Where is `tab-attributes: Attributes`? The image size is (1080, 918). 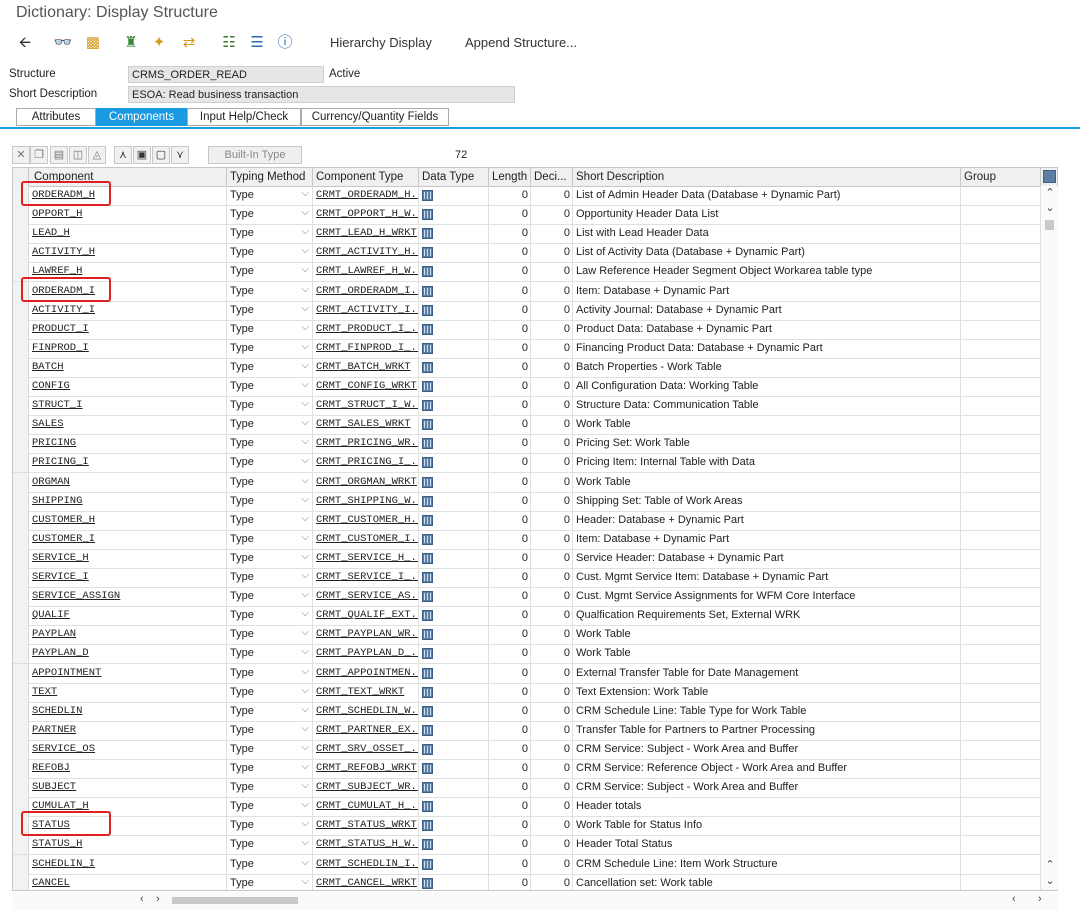
tab-attributes: Attributes is located at coordinates (56, 117).